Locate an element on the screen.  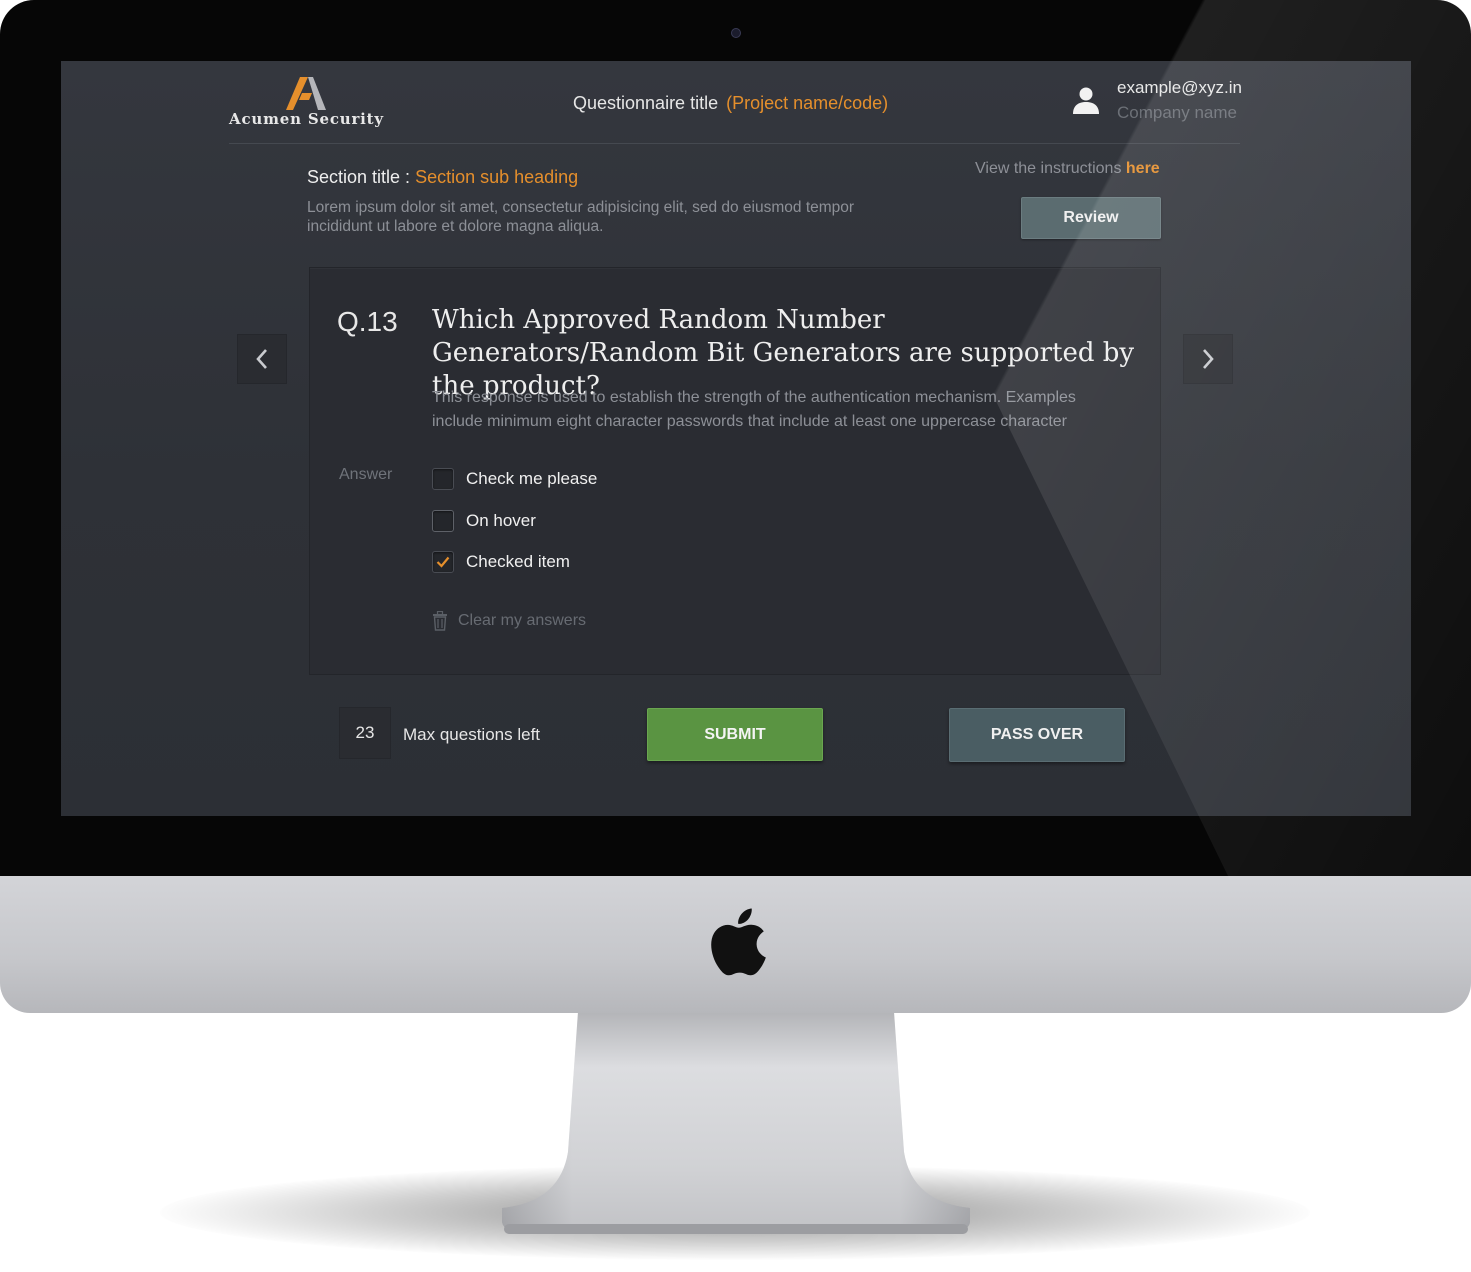
instructions-label: View the instructions is located at coordinates (1050, 168).